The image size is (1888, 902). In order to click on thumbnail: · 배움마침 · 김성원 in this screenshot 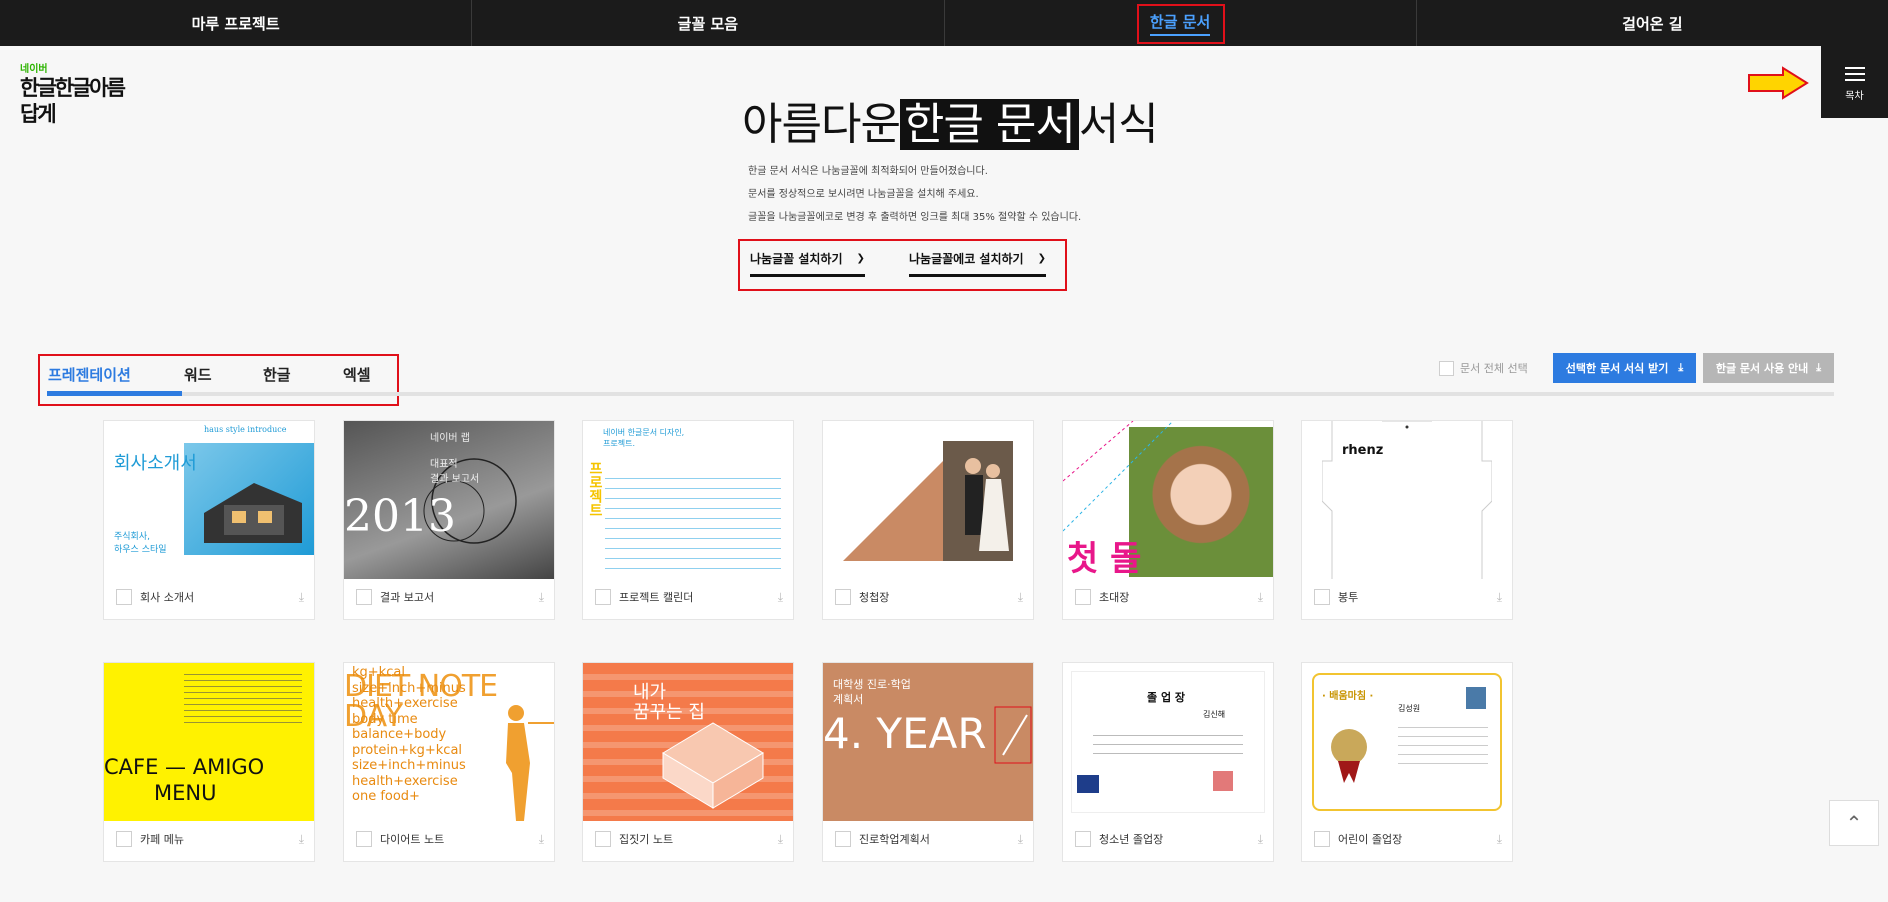, I will do `click(1407, 742)`.